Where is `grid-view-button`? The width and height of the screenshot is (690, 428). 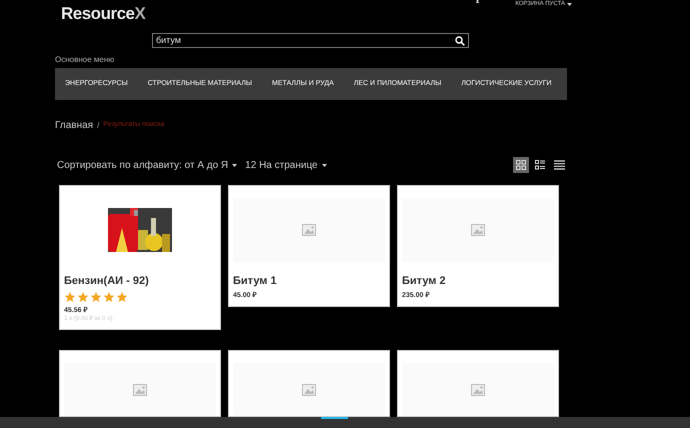 grid-view-button is located at coordinates (521, 165).